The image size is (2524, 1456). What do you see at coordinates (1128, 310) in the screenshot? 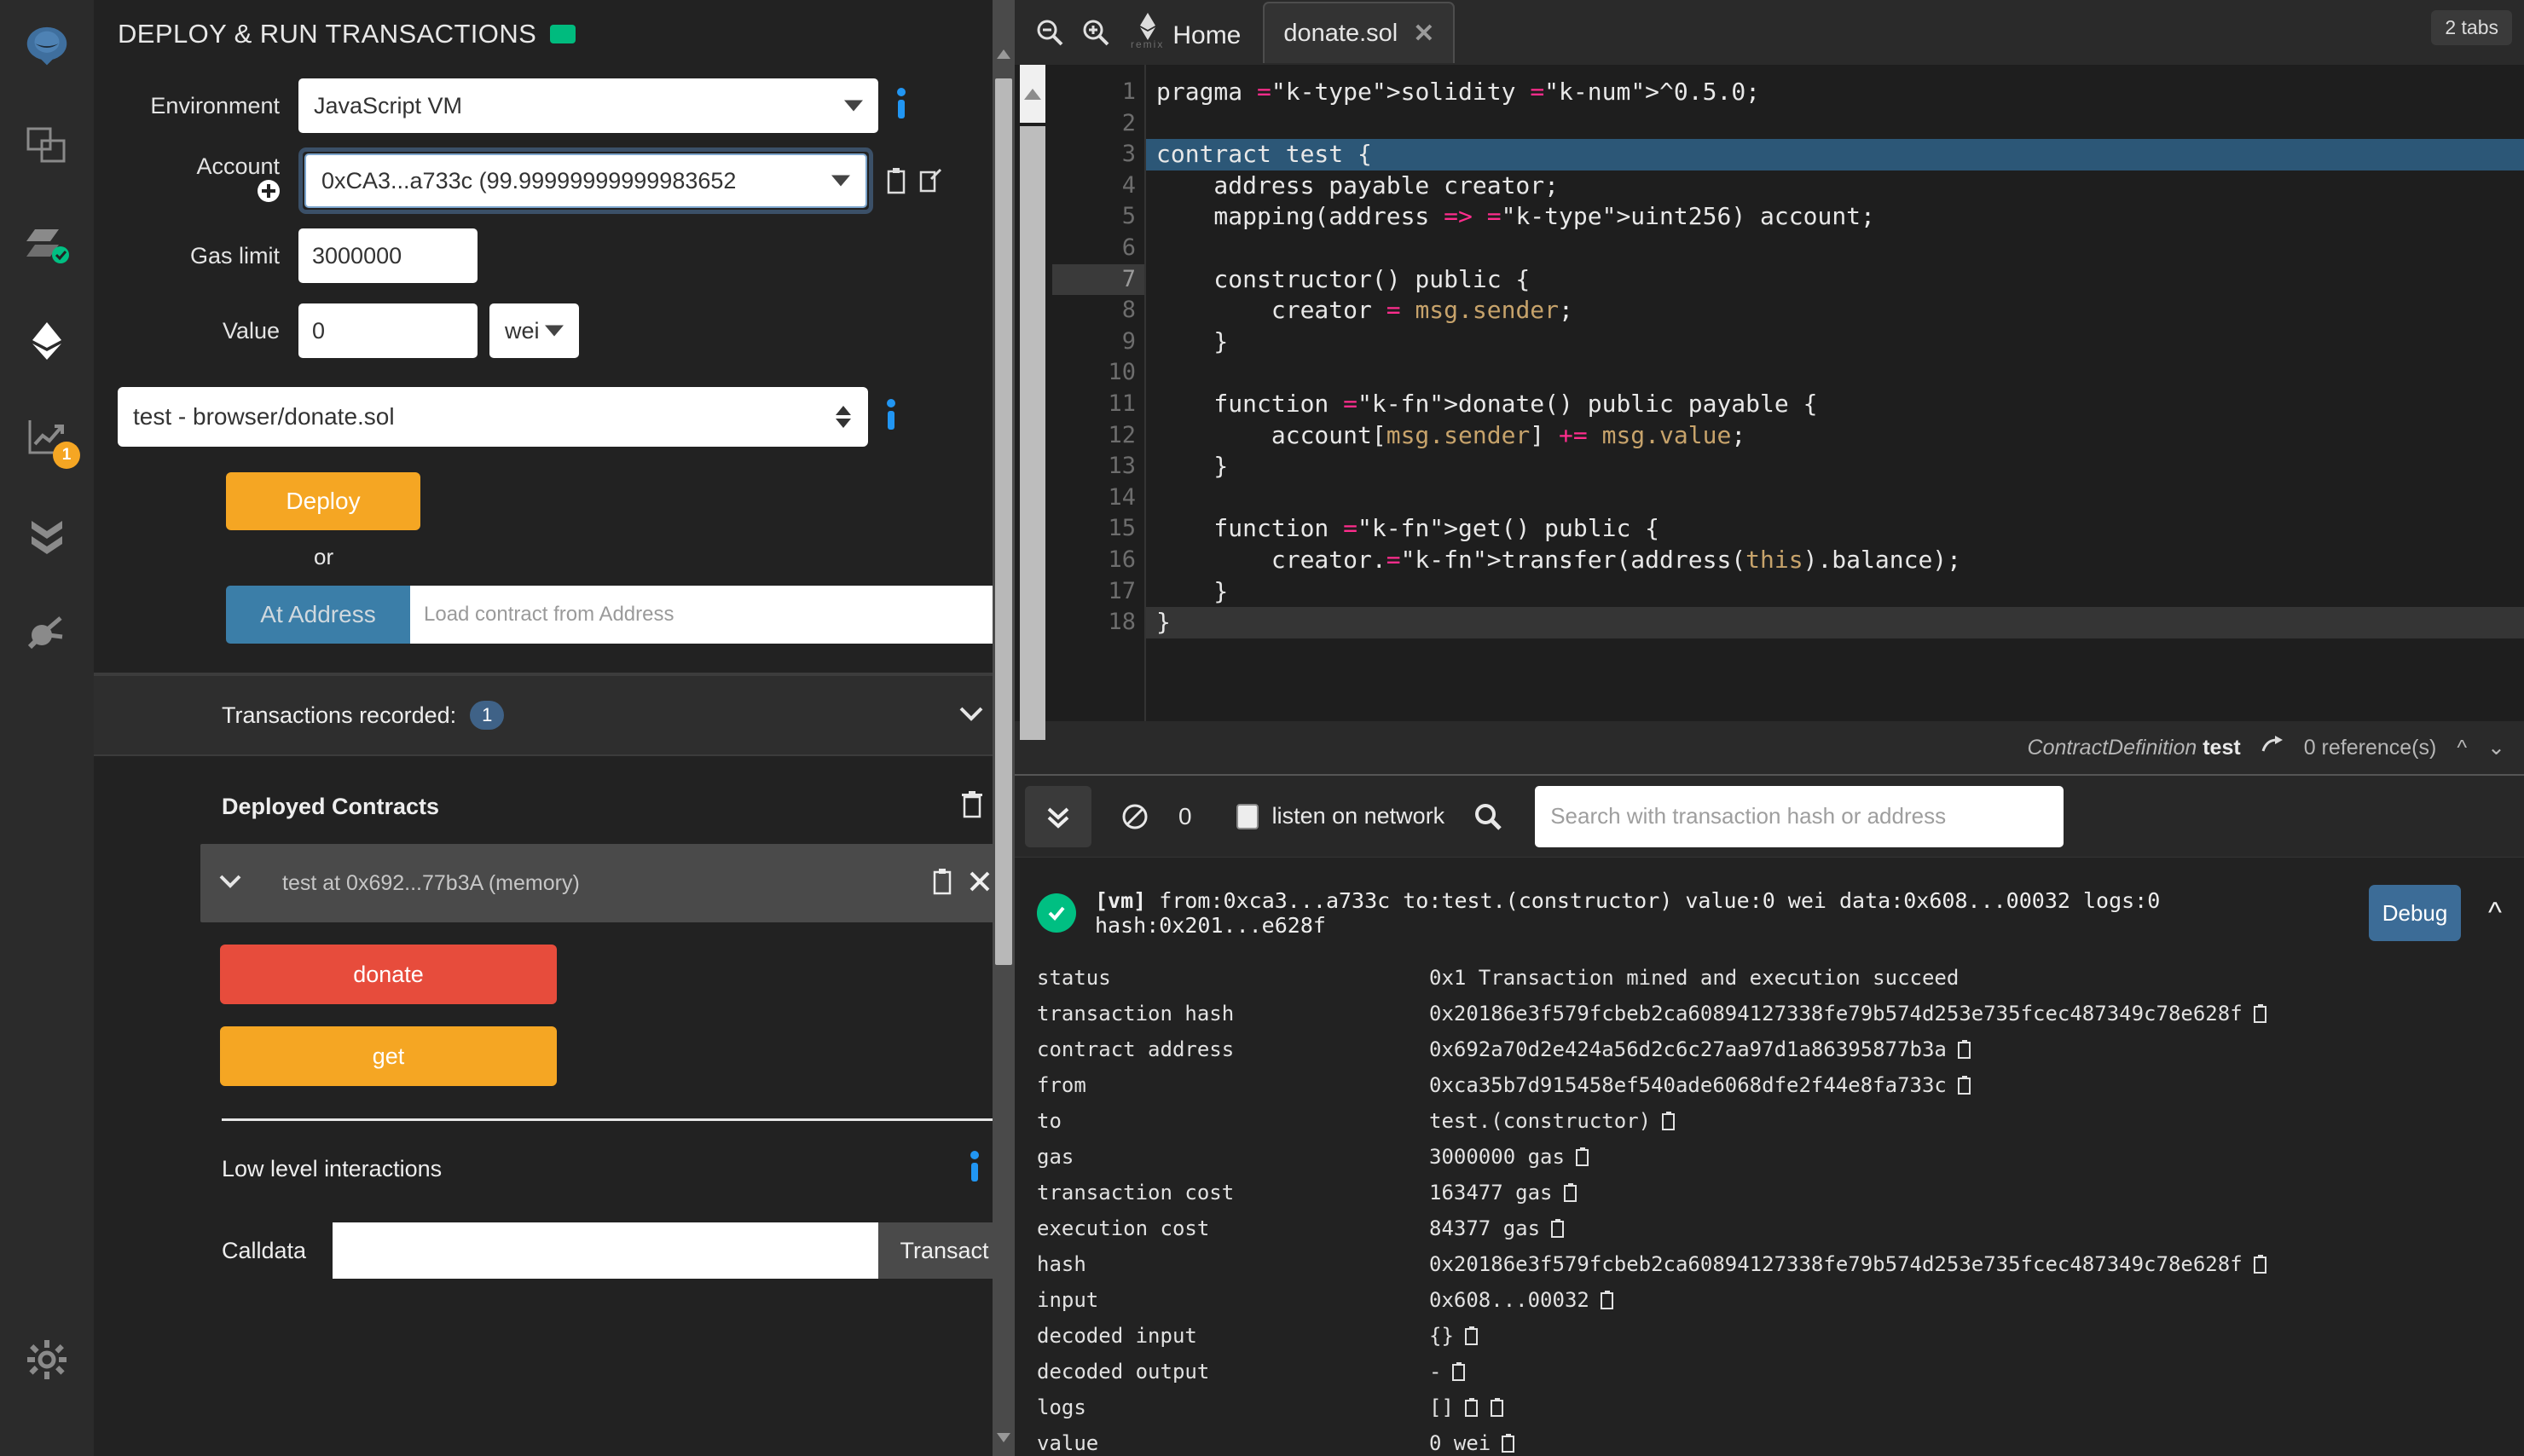
I see `line-number: 8` at bounding box center [1128, 310].